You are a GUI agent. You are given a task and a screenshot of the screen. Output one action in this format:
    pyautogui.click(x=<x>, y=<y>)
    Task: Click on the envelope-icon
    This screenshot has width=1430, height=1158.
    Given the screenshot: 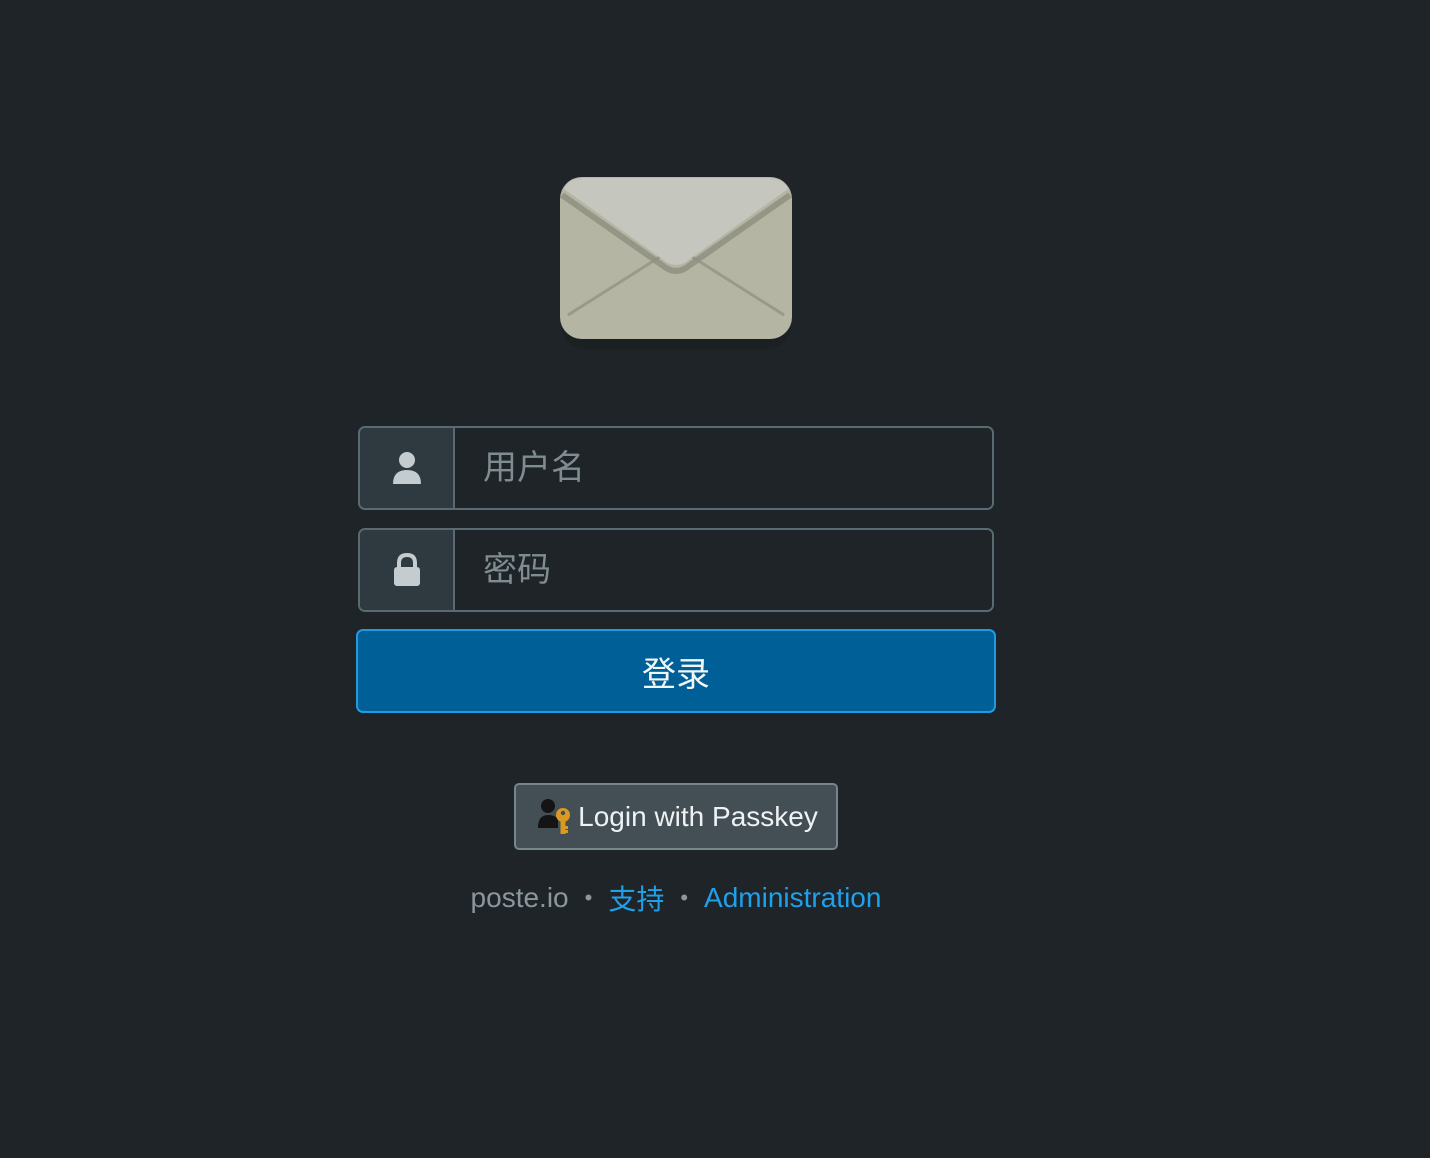 What is the action you would take?
    pyautogui.click(x=676, y=264)
    